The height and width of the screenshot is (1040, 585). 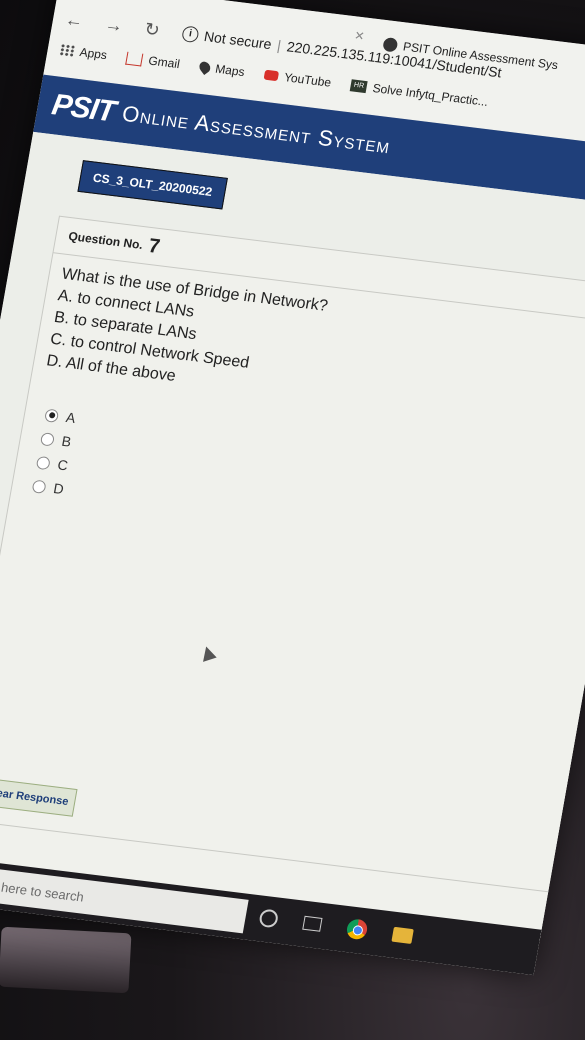 I want to click on forward-arrow-icon: →, so click(x=113, y=25).